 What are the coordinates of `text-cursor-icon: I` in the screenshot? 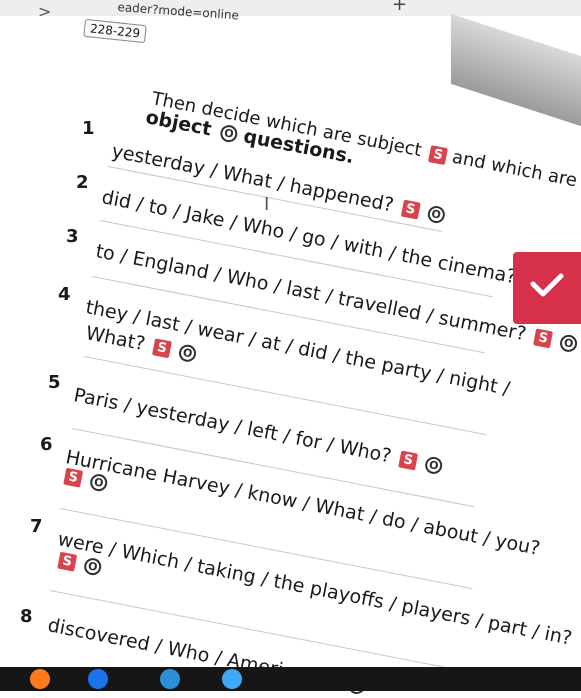 It's located at (267, 204).